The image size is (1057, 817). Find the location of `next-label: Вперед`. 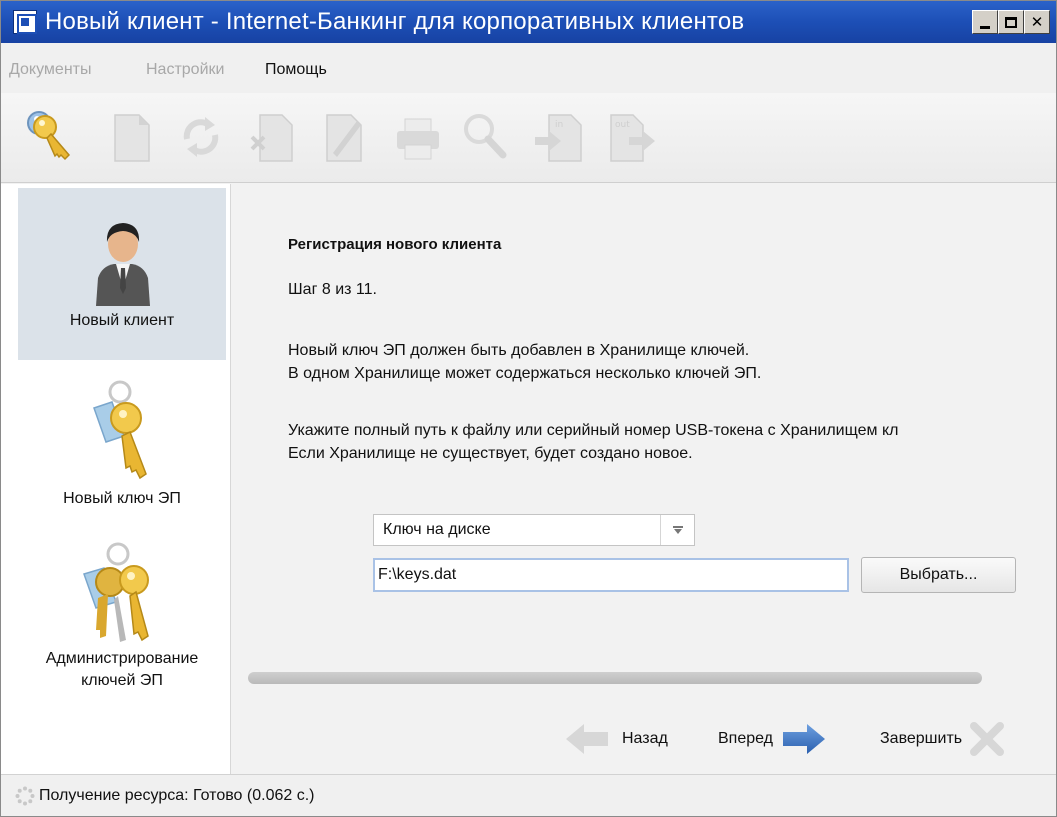

next-label: Вперед is located at coordinates (746, 738).